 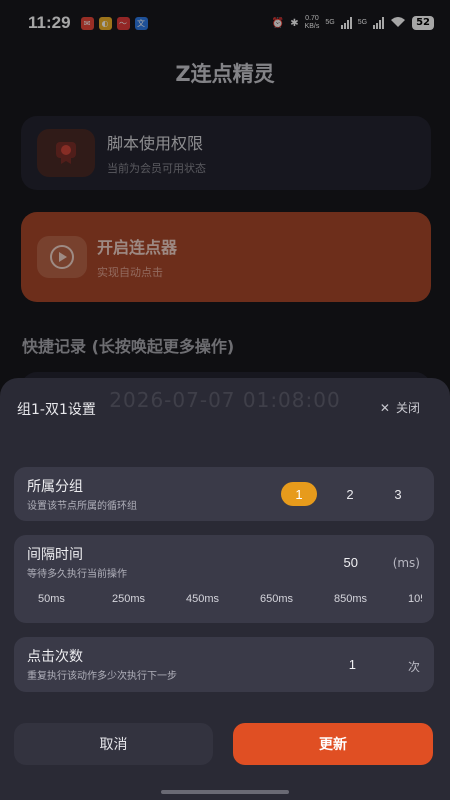 I want to click on click-count-input: 1, so click(x=352, y=664).